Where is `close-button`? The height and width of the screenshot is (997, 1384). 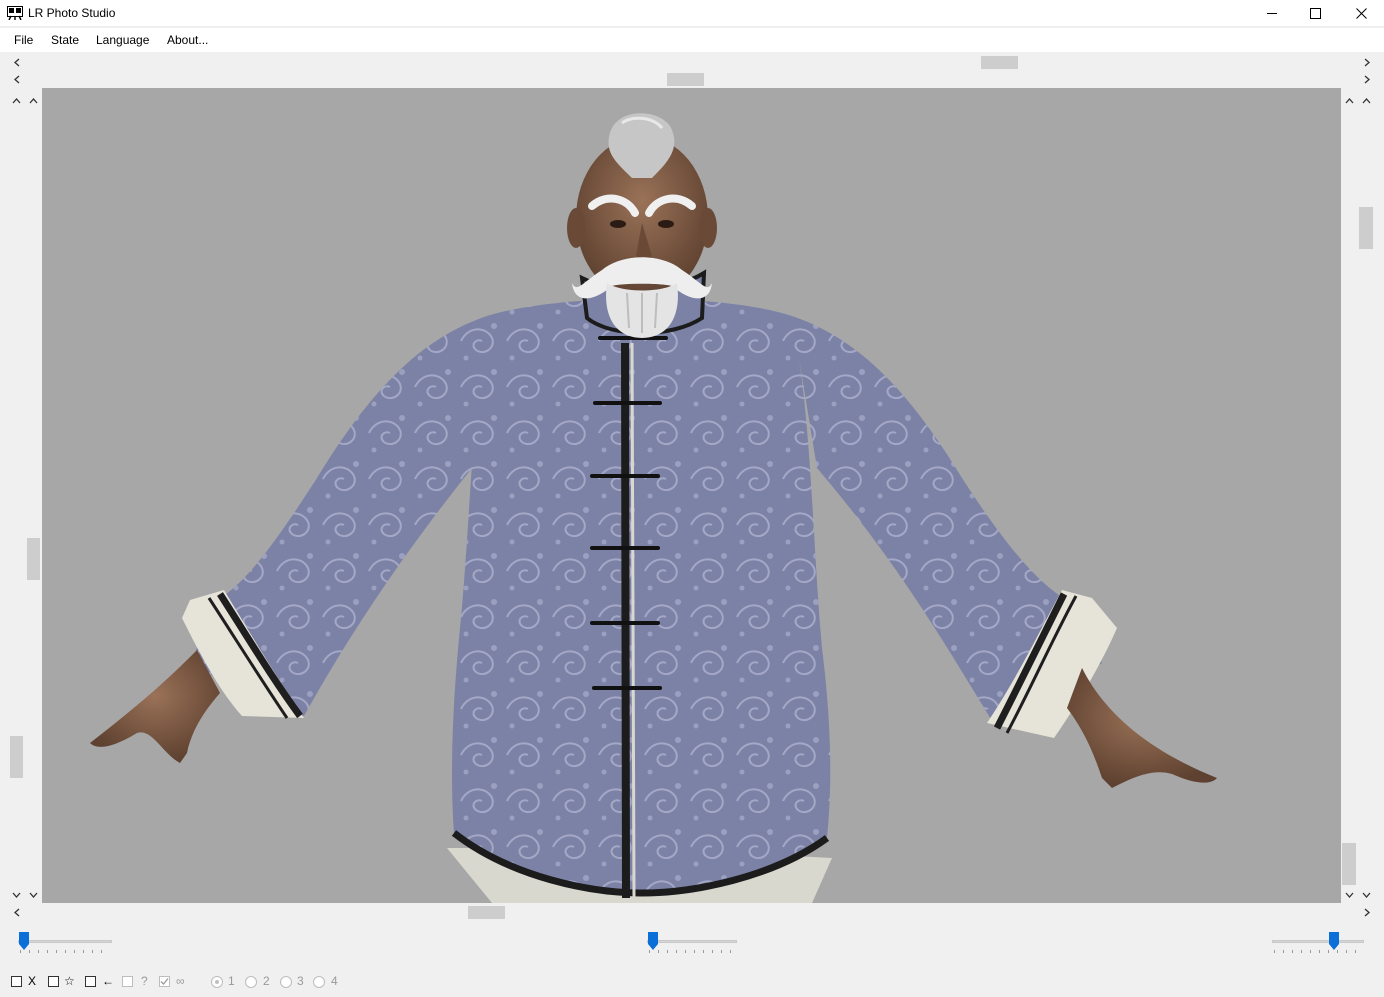
close-button is located at coordinates (1361, 13).